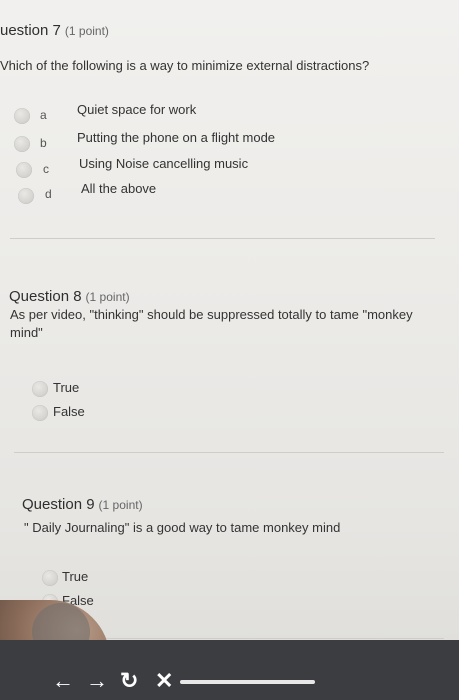 This screenshot has width=459, height=700. Describe the element at coordinates (136, 109) in the screenshot. I see `q7-option-a-label: Quiet space for work` at that location.